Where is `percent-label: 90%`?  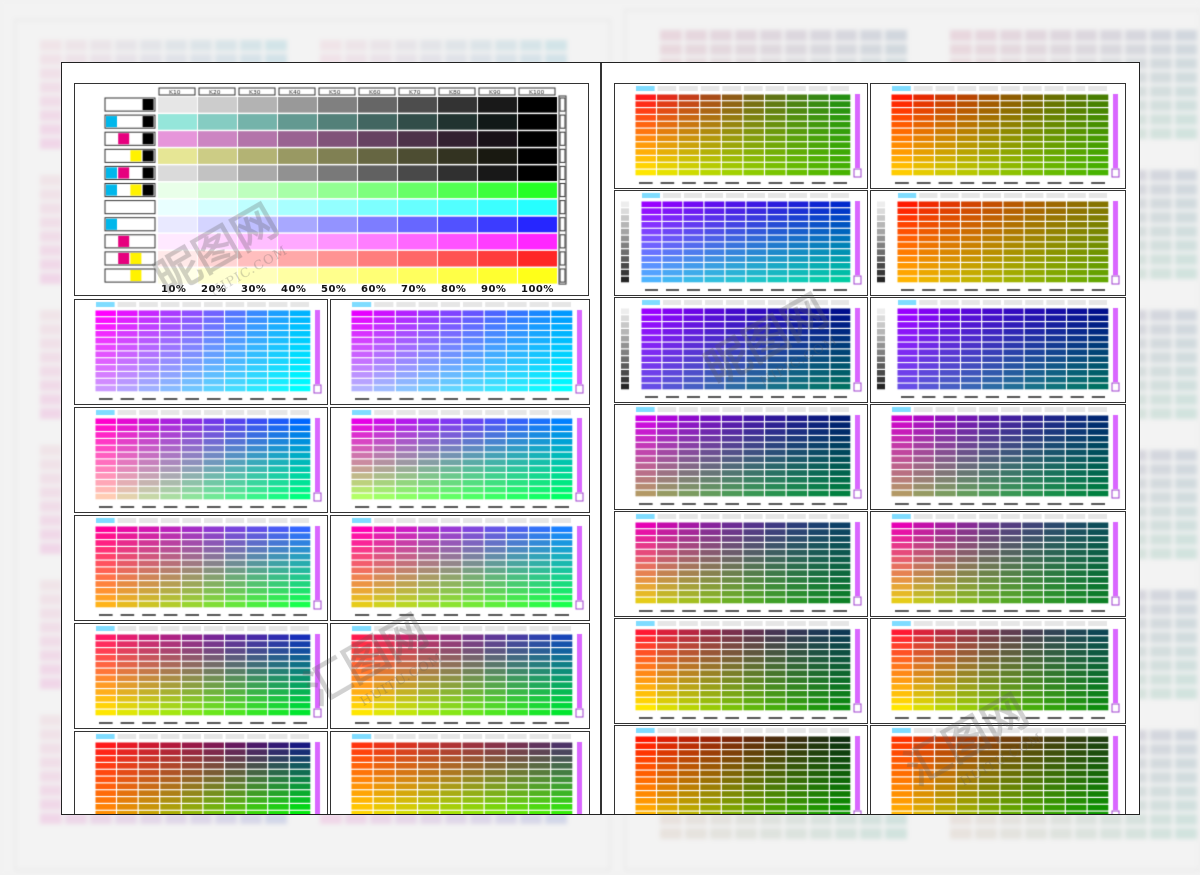
percent-label: 90% is located at coordinates (494, 289).